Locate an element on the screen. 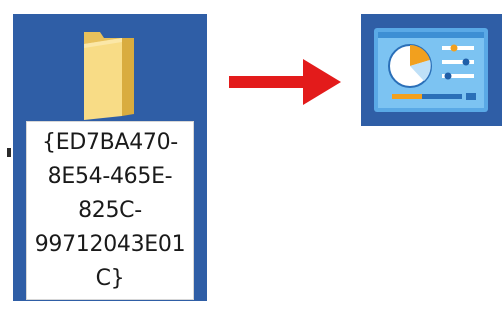 The height and width of the screenshot is (309, 502). control-panel-icon is located at coordinates (431, 70).